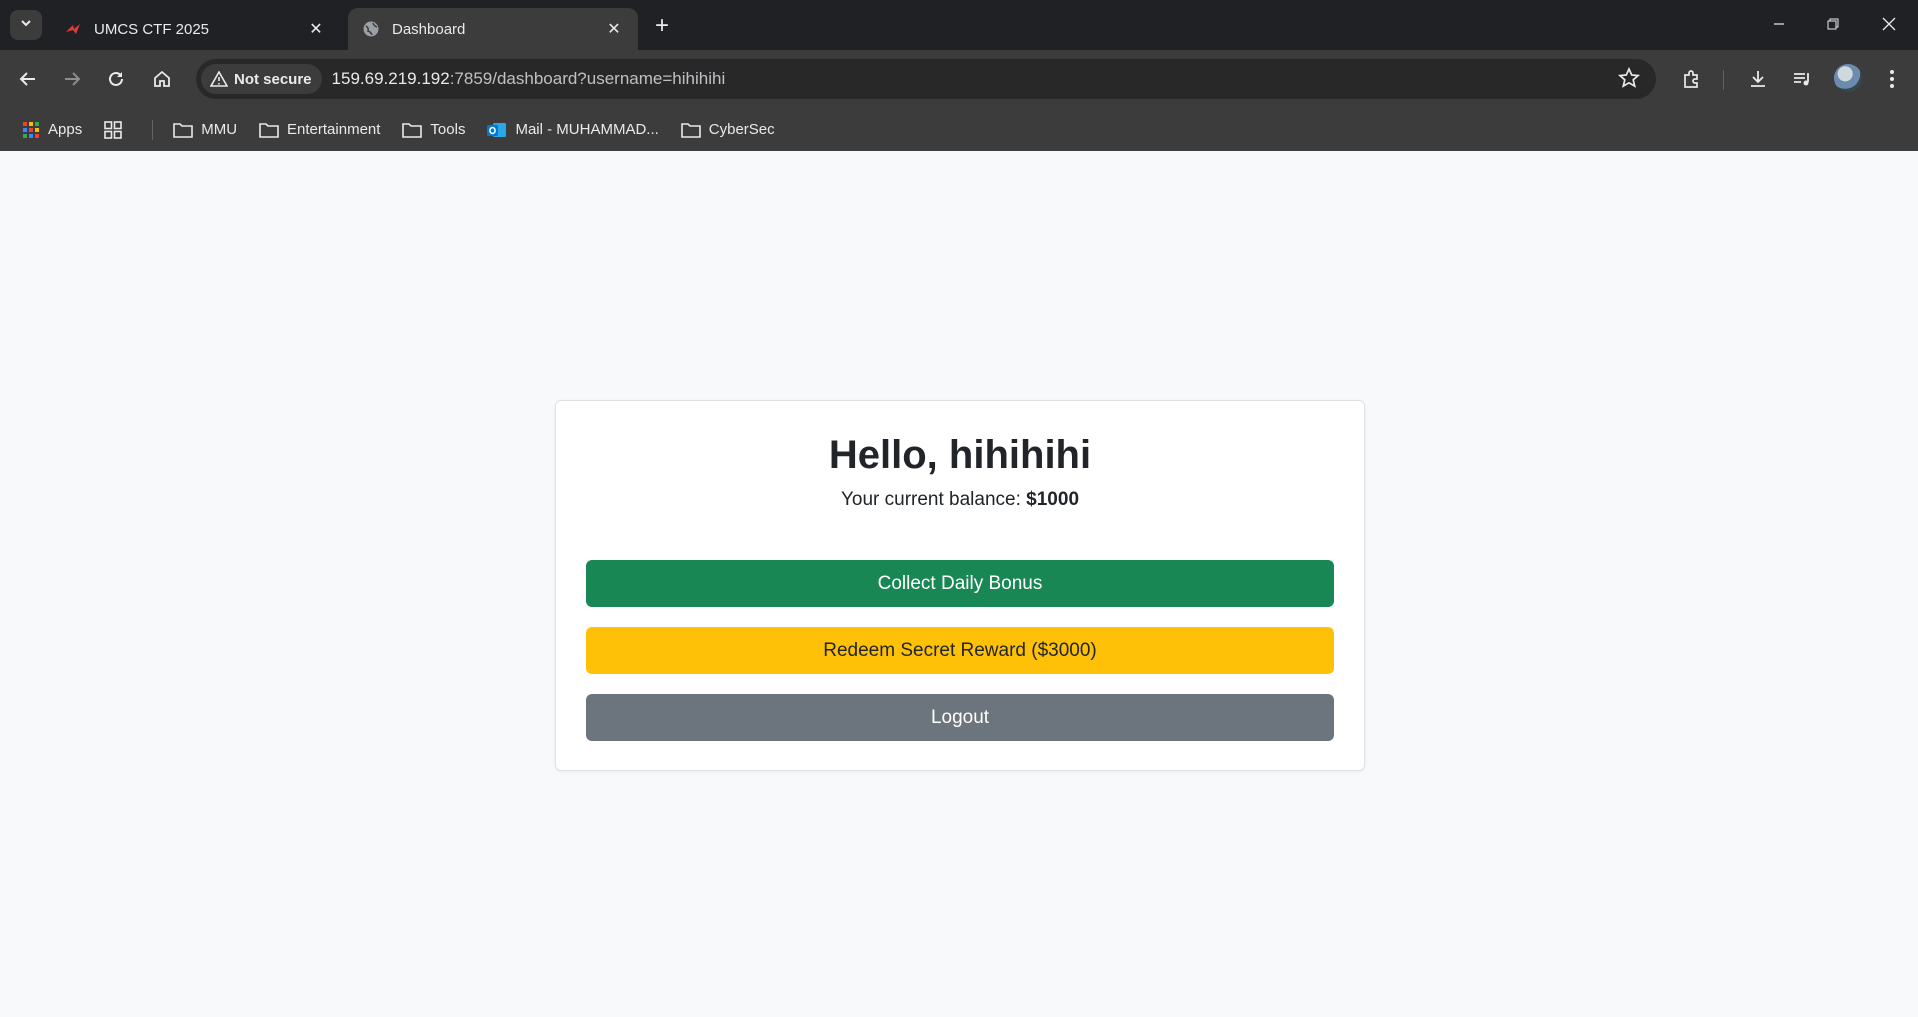 The height and width of the screenshot is (1017, 1918). What do you see at coordinates (334, 129) in the screenshot?
I see `bookmark-label: Entertainment` at bounding box center [334, 129].